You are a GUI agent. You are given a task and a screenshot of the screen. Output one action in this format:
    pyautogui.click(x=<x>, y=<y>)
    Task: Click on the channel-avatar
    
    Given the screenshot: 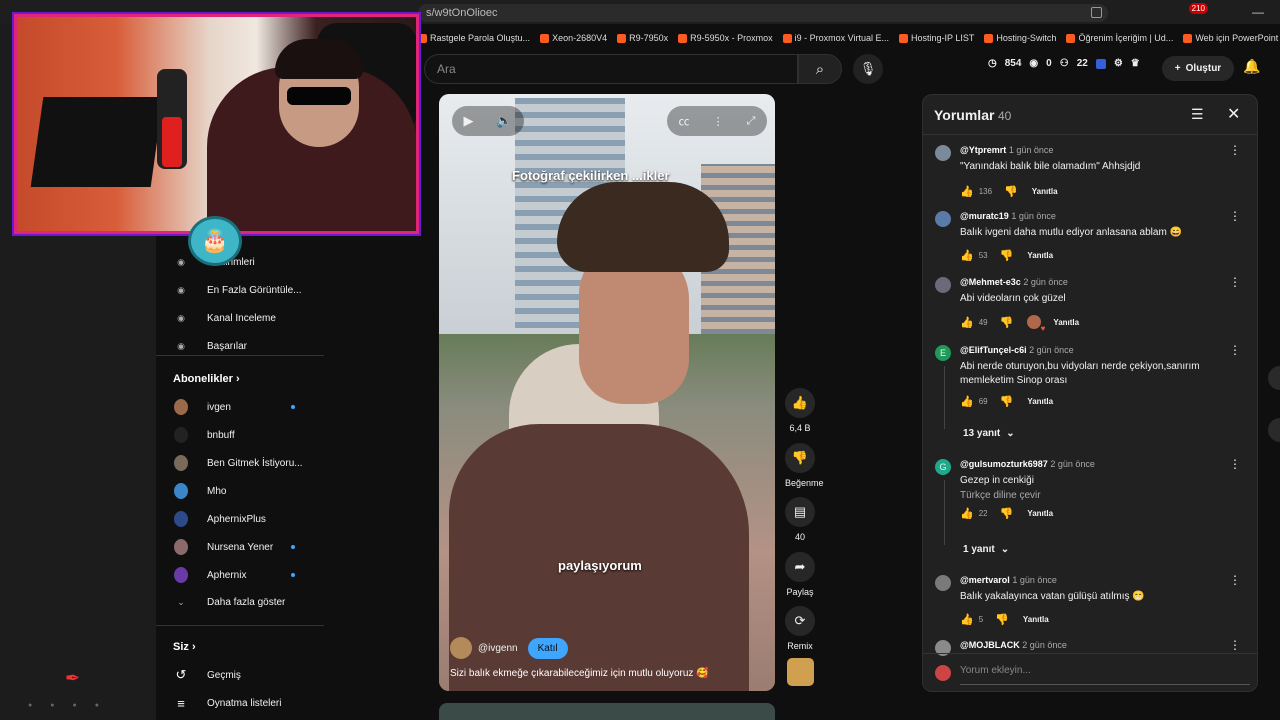 What is the action you would take?
    pyautogui.click(x=461, y=648)
    